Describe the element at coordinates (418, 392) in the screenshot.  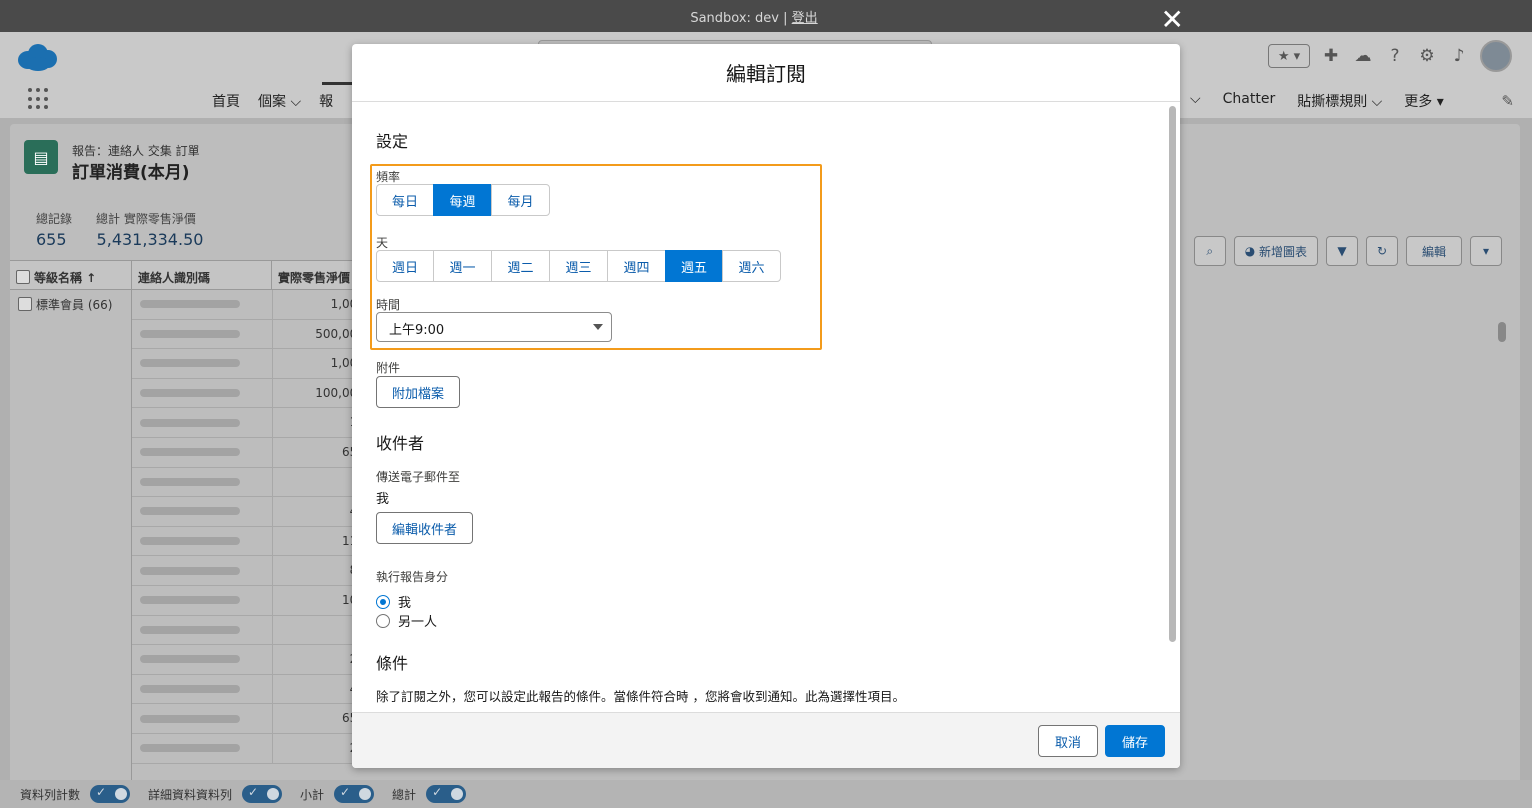
I see `attach-file-button: 附加檔案` at that location.